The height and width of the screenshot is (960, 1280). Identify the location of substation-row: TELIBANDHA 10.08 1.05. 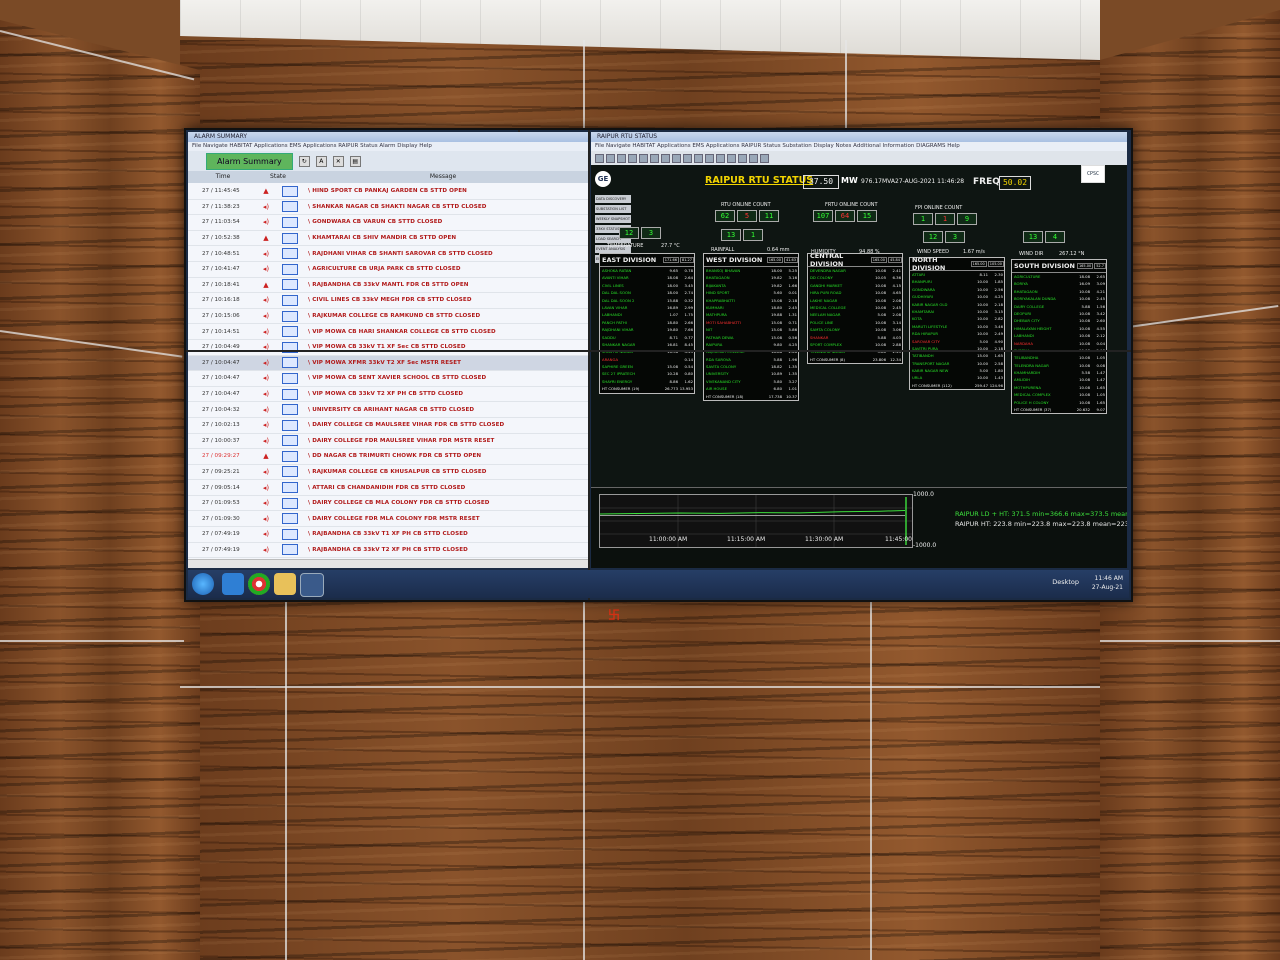
(1059, 357).